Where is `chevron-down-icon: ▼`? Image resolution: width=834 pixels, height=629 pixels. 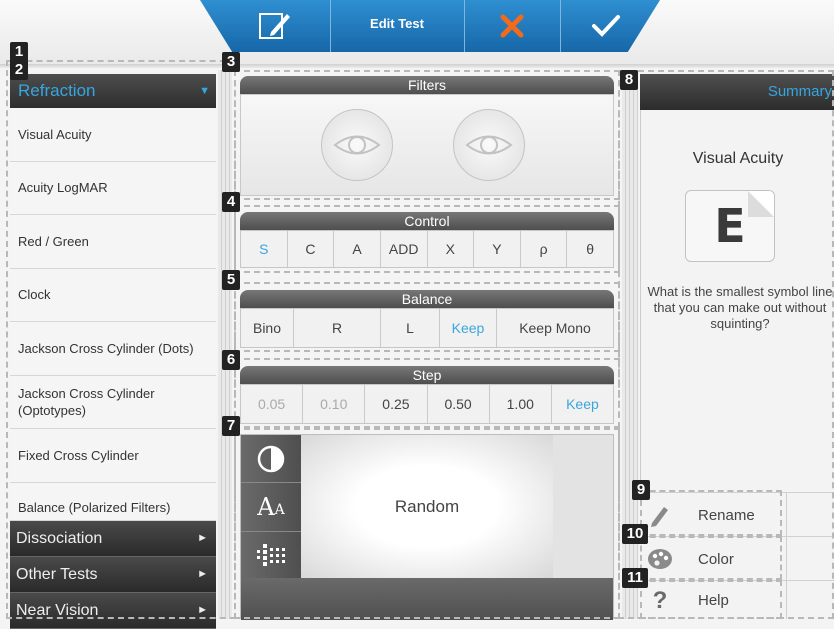 chevron-down-icon: ▼ is located at coordinates (204, 91).